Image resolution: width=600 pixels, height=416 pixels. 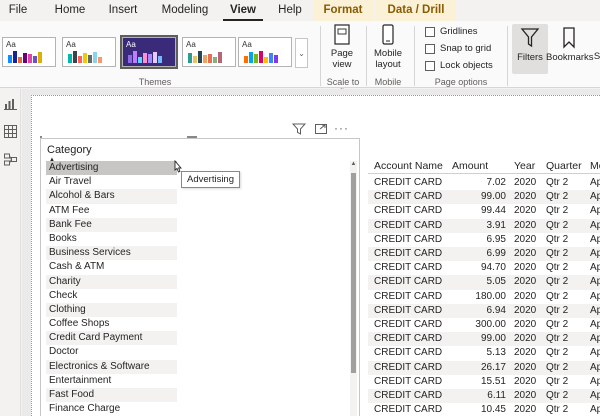 What do you see at coordinates (111, 310) in the screenshot?
I see `slicer-item: Clothing` at bounding box center [111, 310].